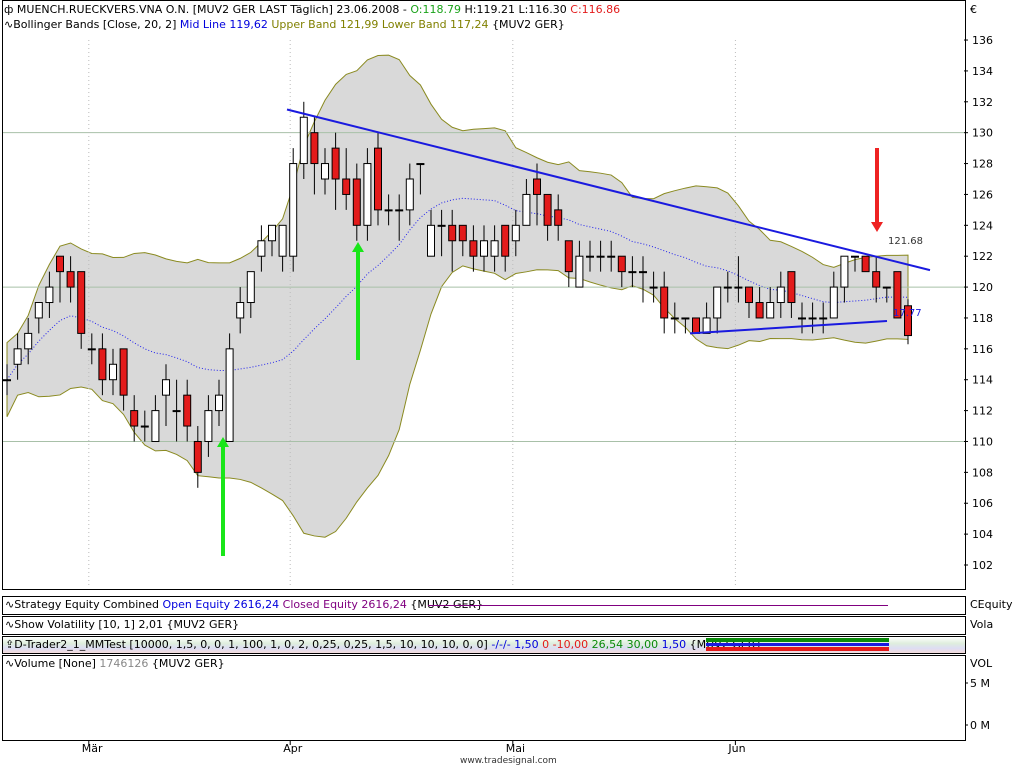  Describe the element at coordinates (526, 644) in the screenshot. I see `dtrader-value: 1,50` at that location.